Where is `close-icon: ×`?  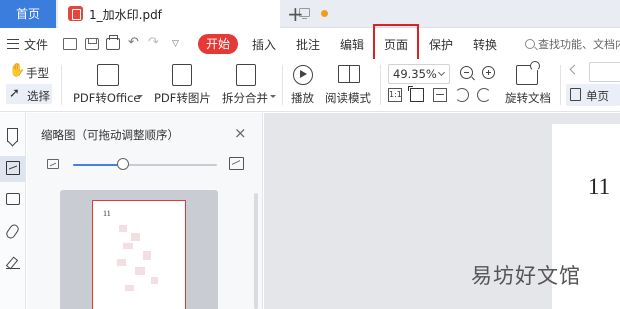
close-icon: × is located at coordinates (240, 133).